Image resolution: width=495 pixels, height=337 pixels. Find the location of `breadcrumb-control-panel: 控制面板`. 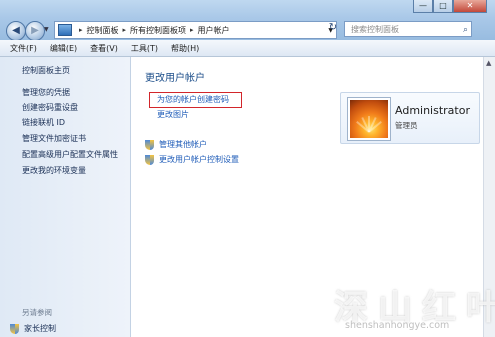

breadcrumb-control-panel: 控制面板 is located at coordinates (103, 30).